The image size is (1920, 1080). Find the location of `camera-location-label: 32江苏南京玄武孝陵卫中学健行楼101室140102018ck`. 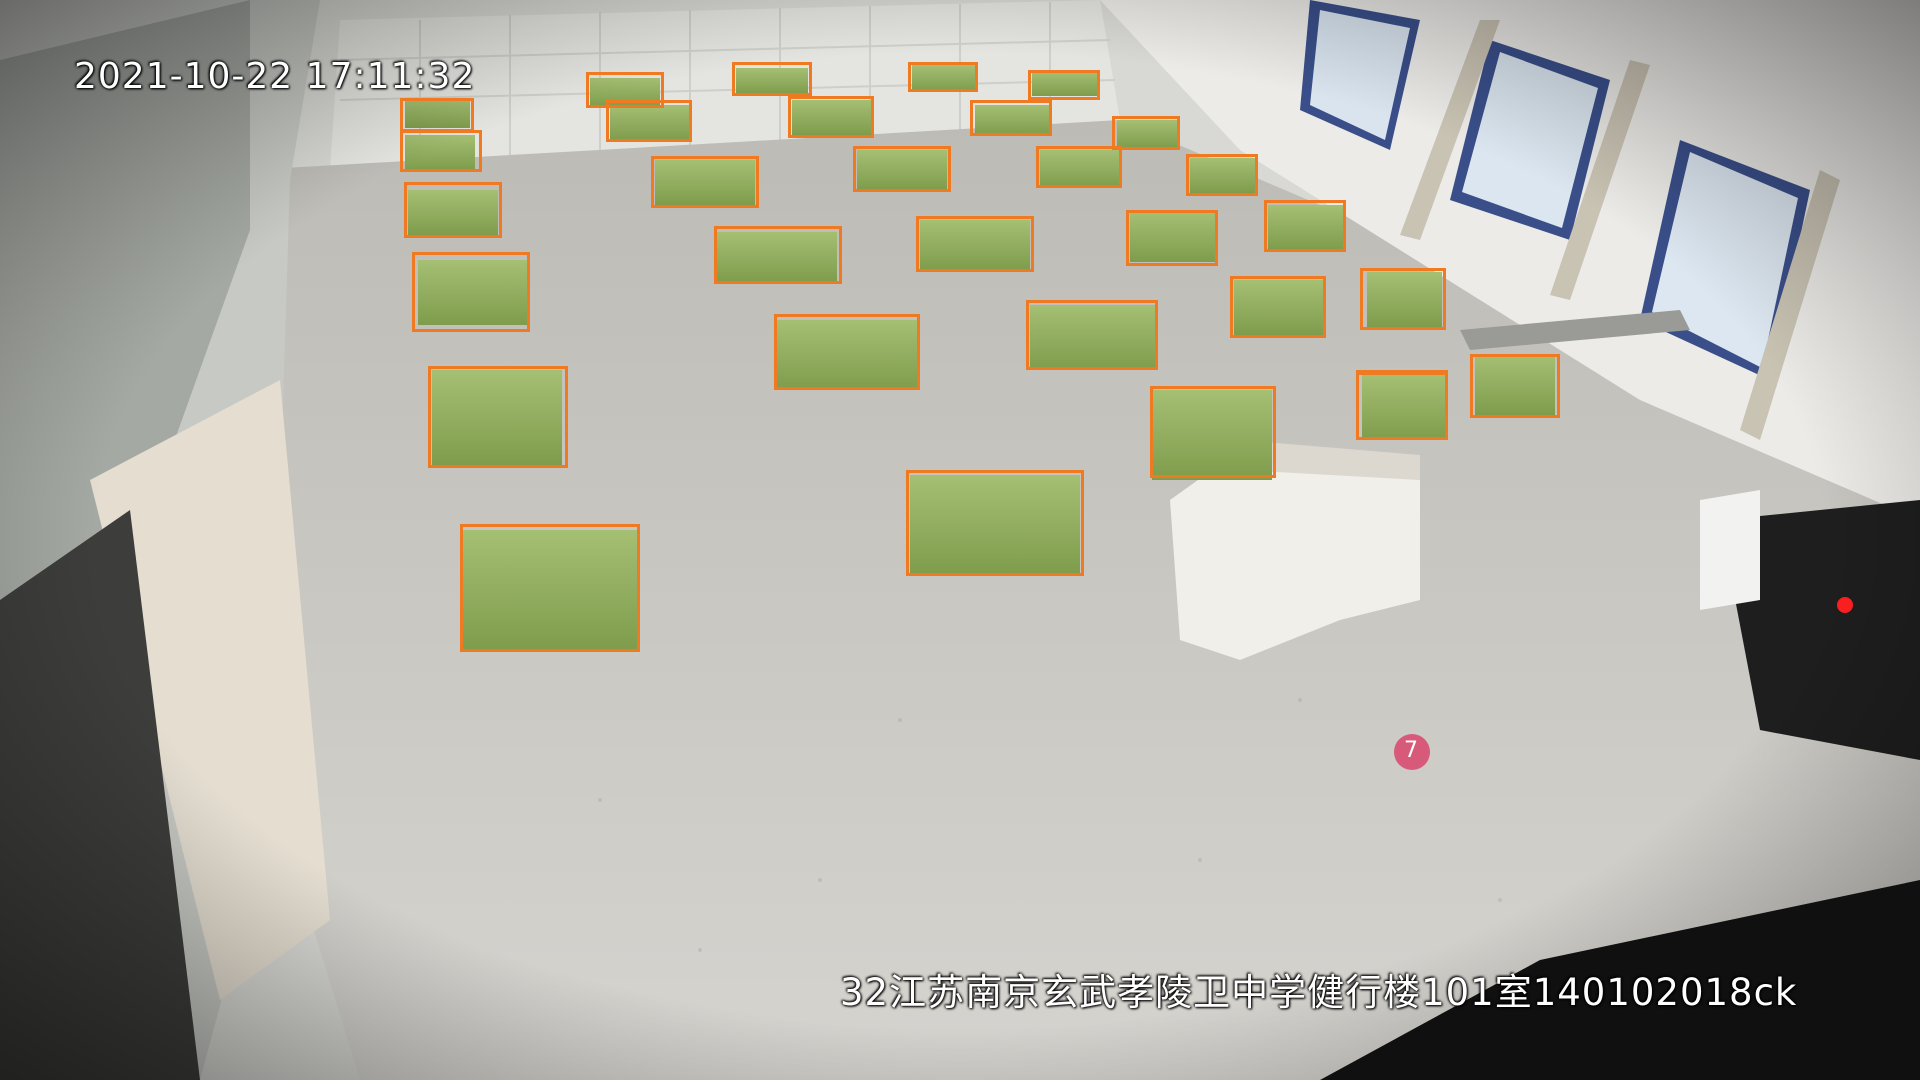

camera-location-label: 32江苏南京玄武孝陵卫中学健行楼101室140102018ck is located at coordinates (1319, 992).